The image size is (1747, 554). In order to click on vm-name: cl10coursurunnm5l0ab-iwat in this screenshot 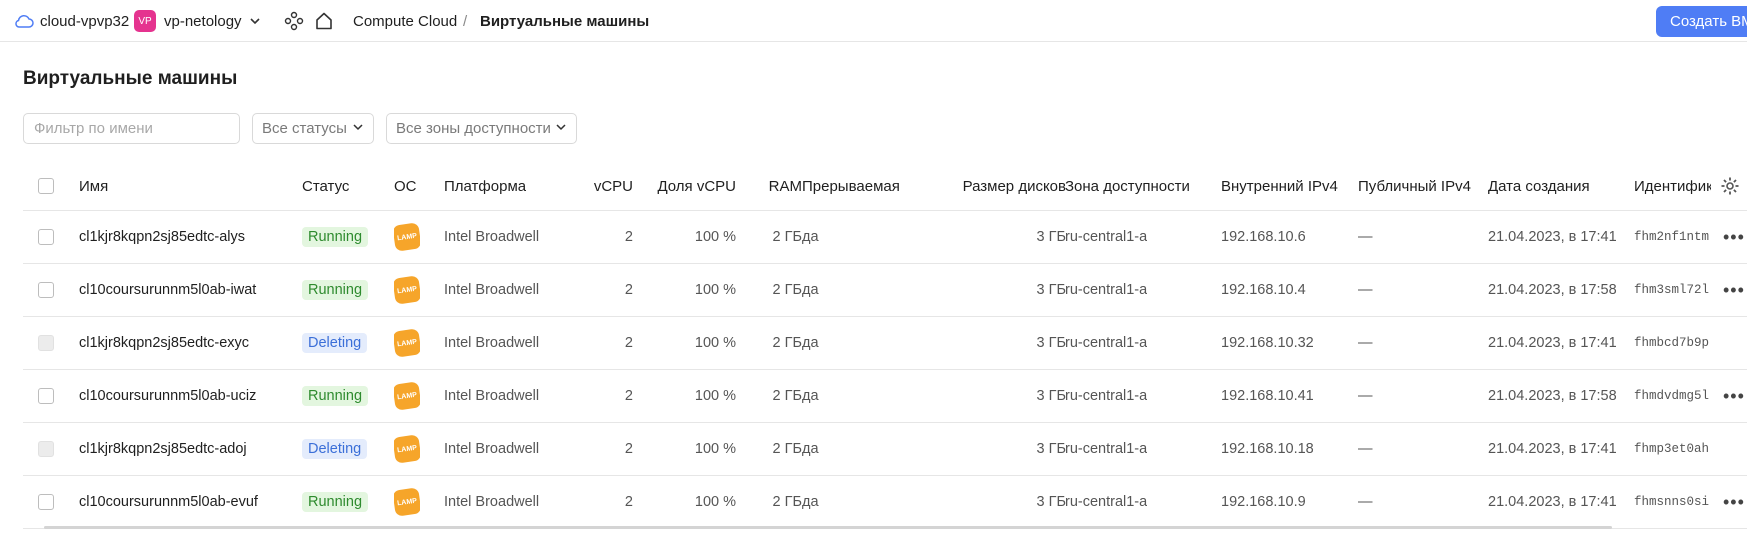, I will do `click(184, 290)`.